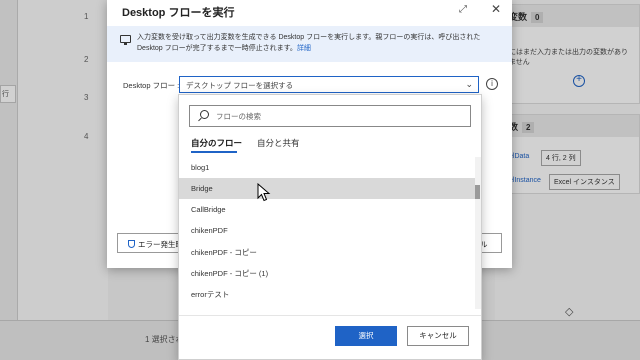  I want to click on mouse-cursor-icon, so click(264, 192).